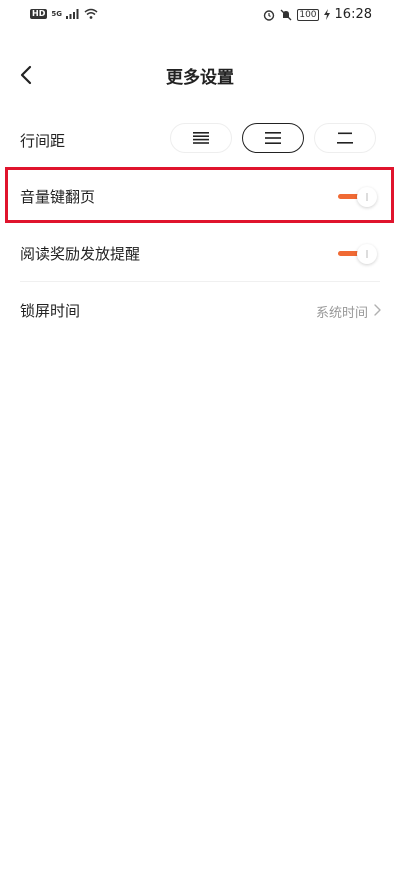 This screenshot has height=888, width=400. I want to click on network-type: 5G, so click(56, 13).